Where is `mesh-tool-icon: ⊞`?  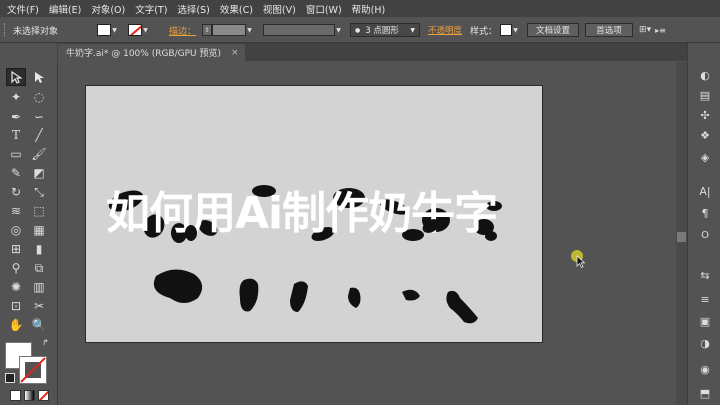 mesh-tool-icon: ⊞ is located at coordinates (16, 249).